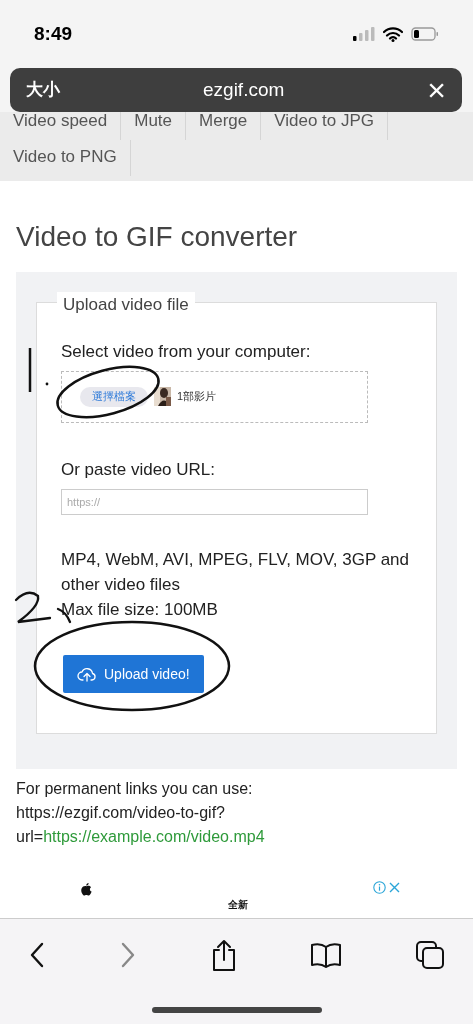  I want to click on wifi-icon, so click(393, 34).